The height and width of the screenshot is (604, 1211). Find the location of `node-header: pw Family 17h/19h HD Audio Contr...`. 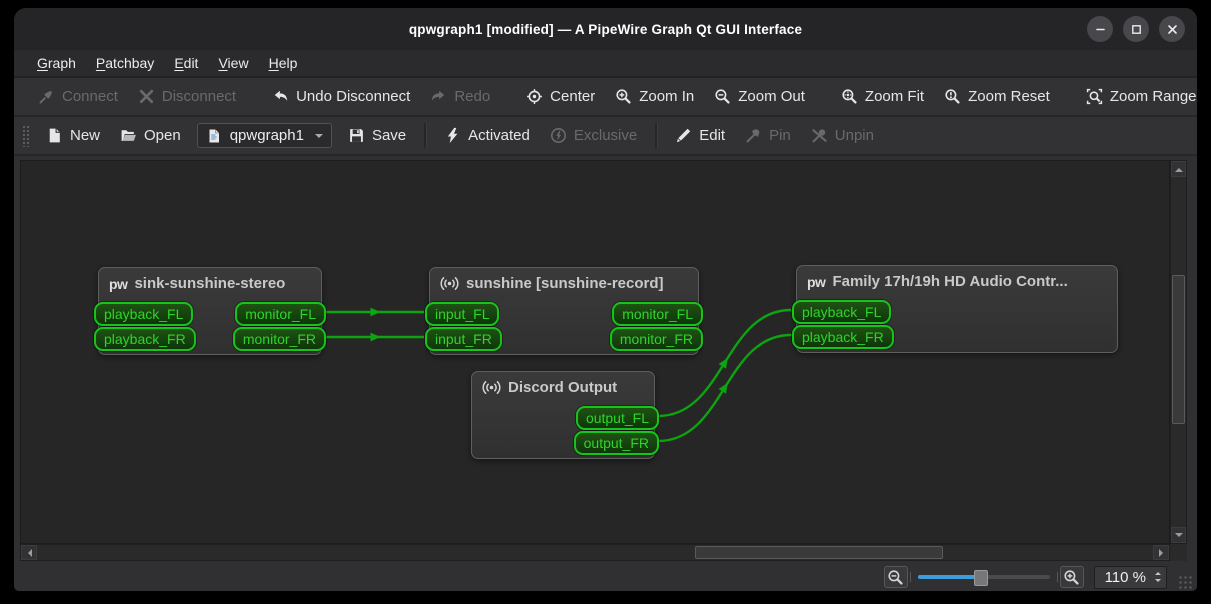

node-header: pw Family 17h/19h HD Audio Contr... is located at coordinates (957, 278).